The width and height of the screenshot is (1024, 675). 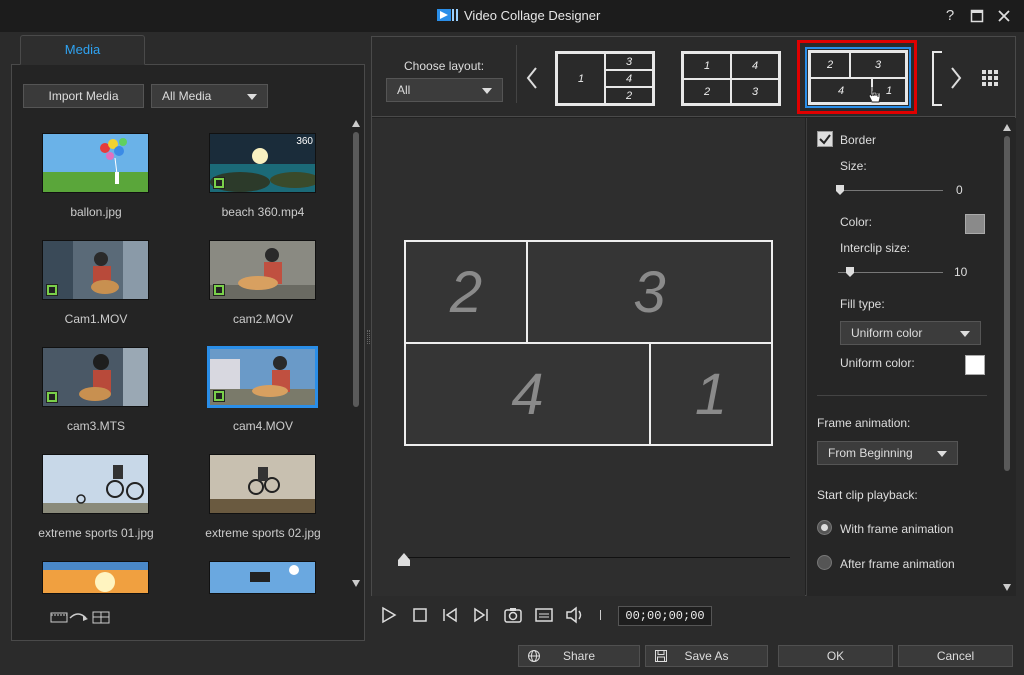 I want to click on media-name-beach360: beach 360.mp4, so click(x=263, y=212).